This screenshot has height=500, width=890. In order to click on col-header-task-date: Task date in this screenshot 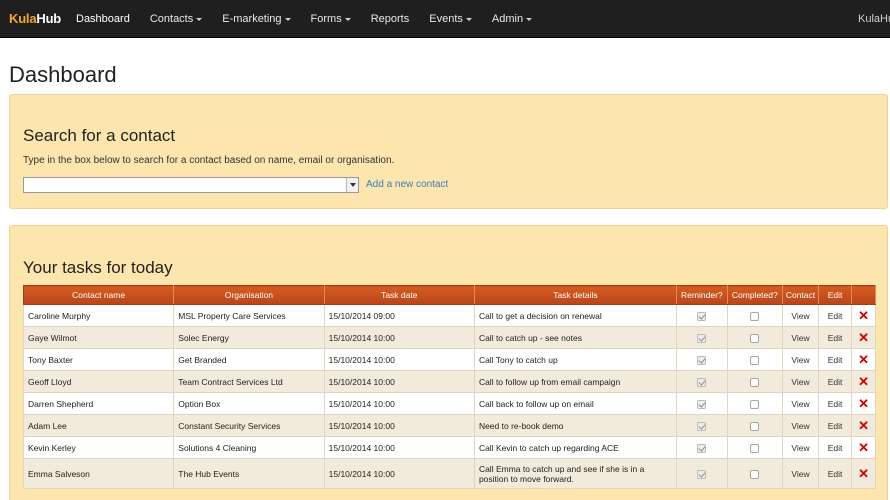, I will do `click(399, 295)`.